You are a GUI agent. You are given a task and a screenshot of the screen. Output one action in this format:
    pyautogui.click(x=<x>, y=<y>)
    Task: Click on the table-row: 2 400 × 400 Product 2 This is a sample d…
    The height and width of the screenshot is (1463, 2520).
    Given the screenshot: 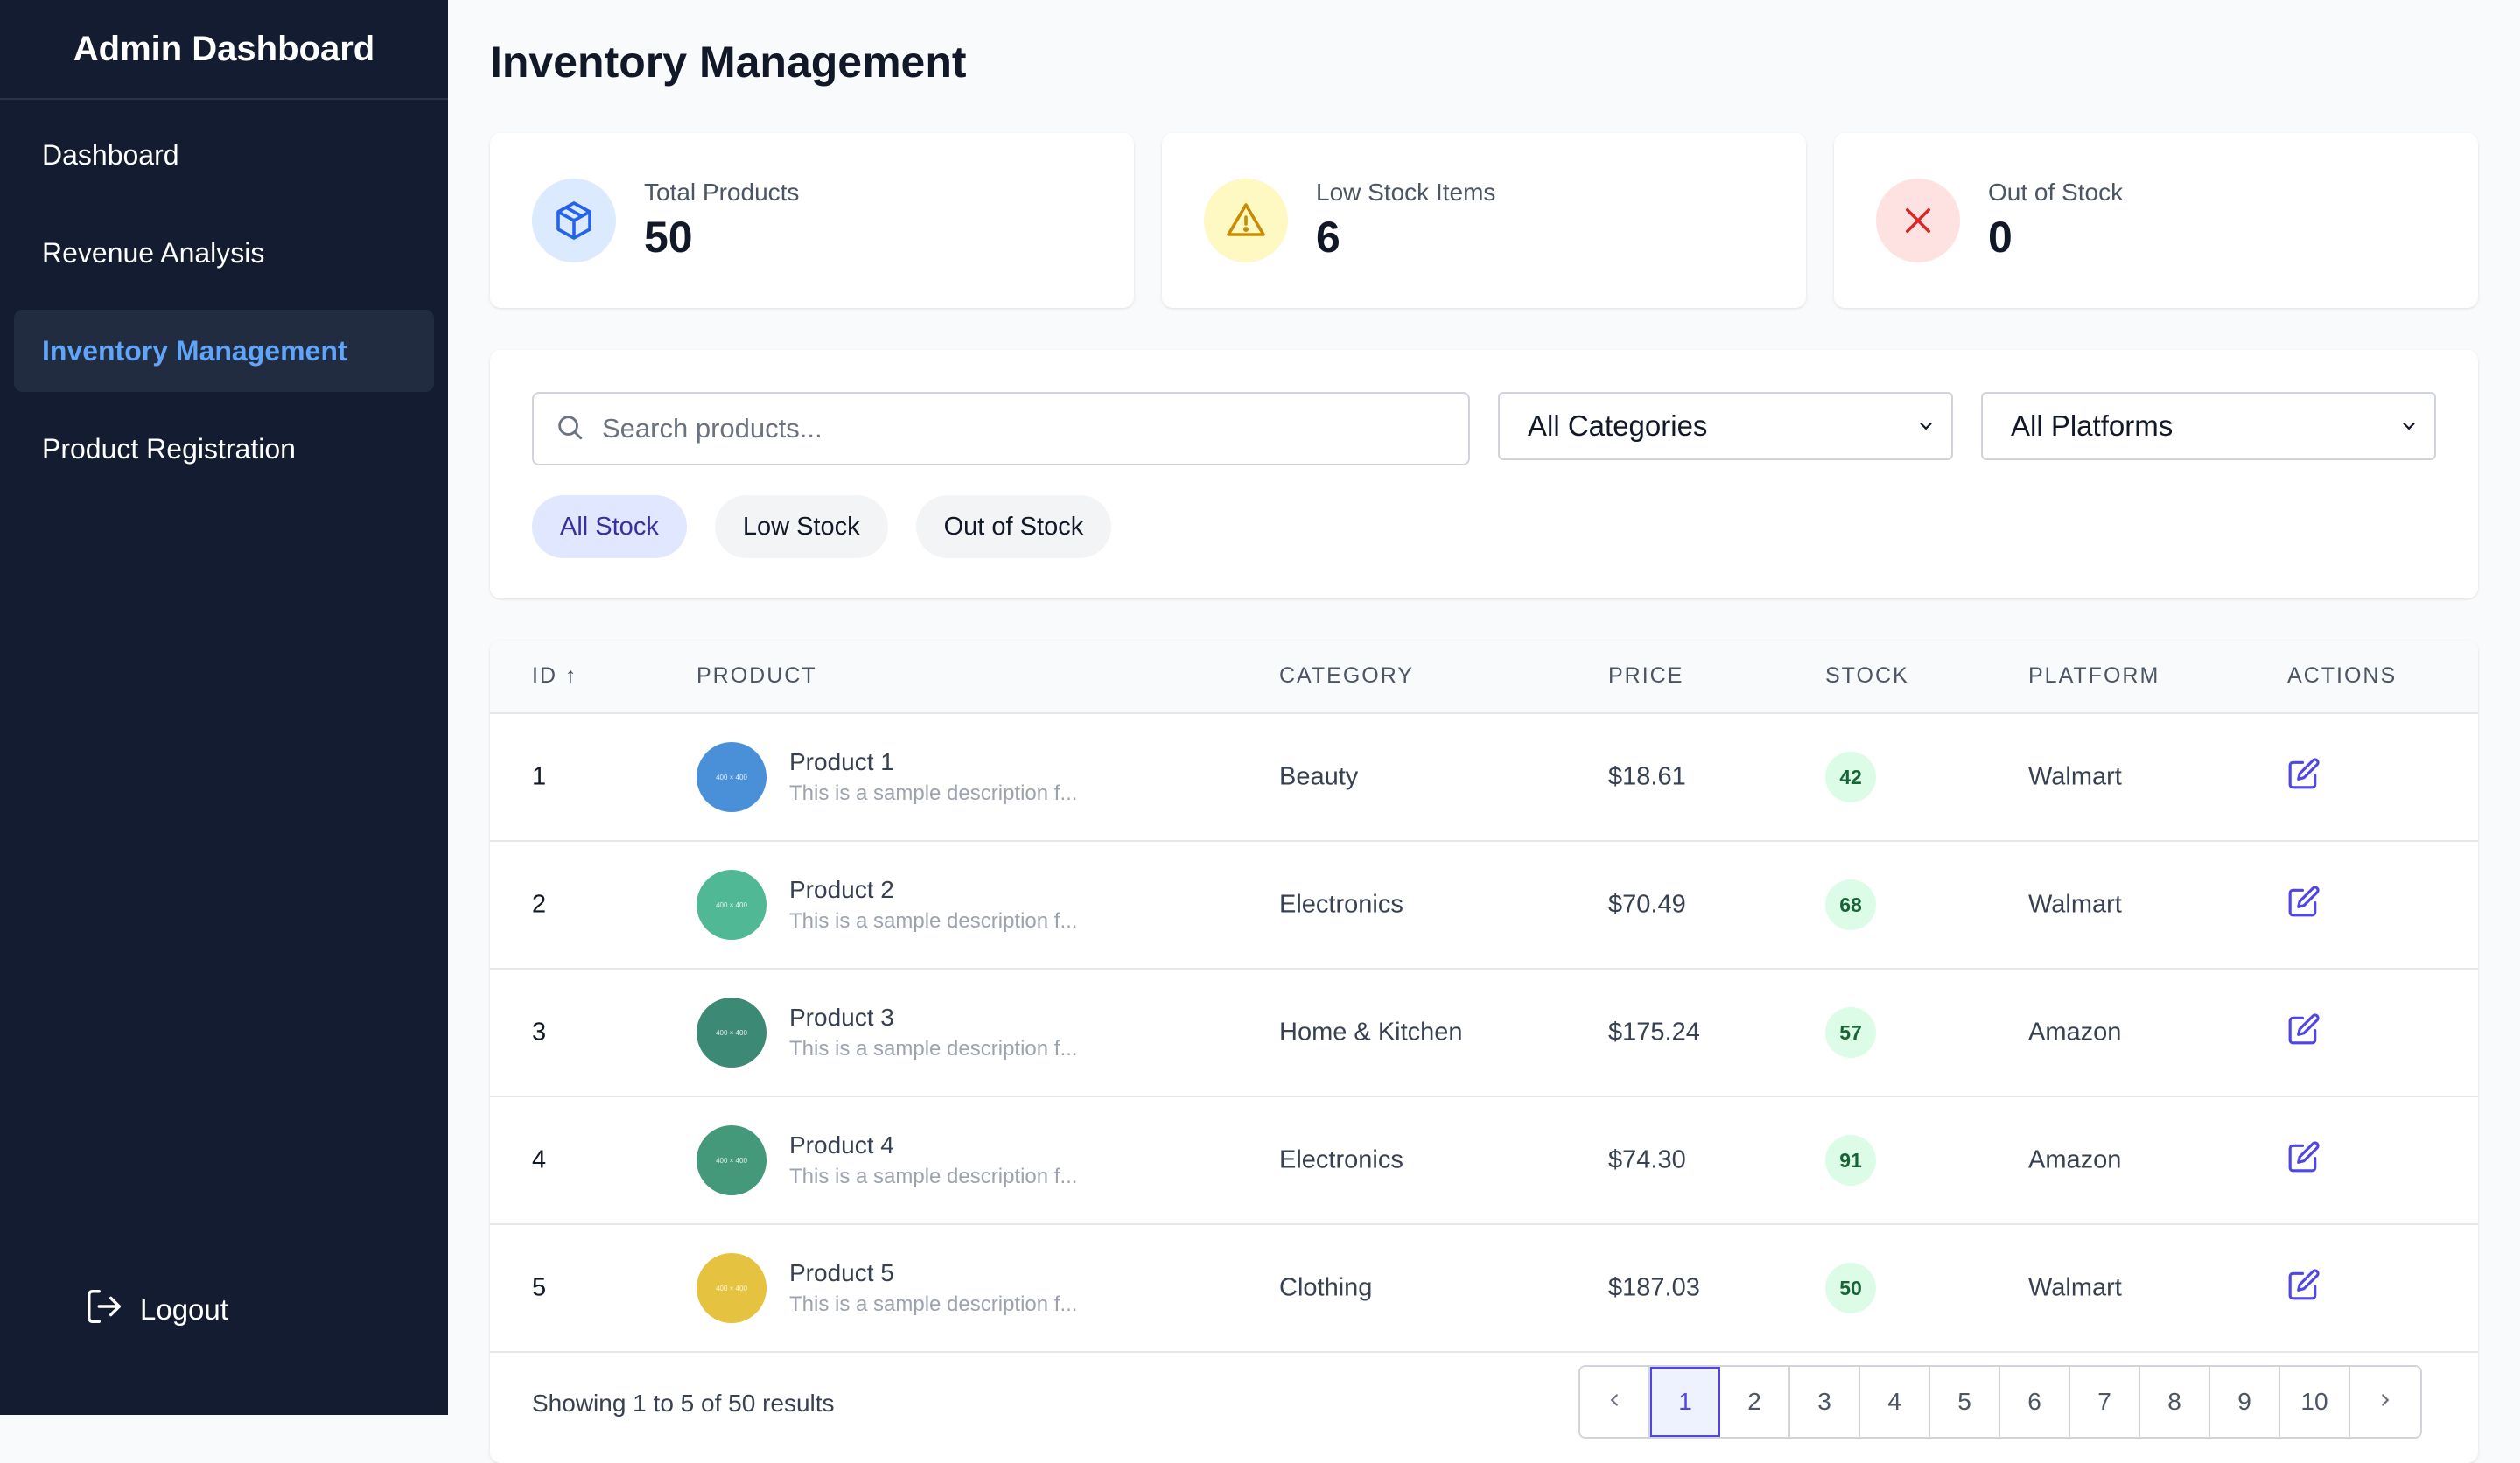 What is the action you would take?
    pyautogui.click(x=1484, y=906)
    